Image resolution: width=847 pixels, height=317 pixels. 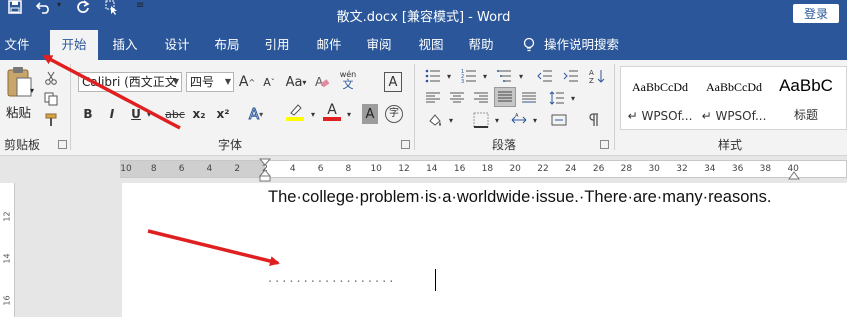 I want to click on clipboard-dialog-launcher-icon, so click(x=62, y=144).